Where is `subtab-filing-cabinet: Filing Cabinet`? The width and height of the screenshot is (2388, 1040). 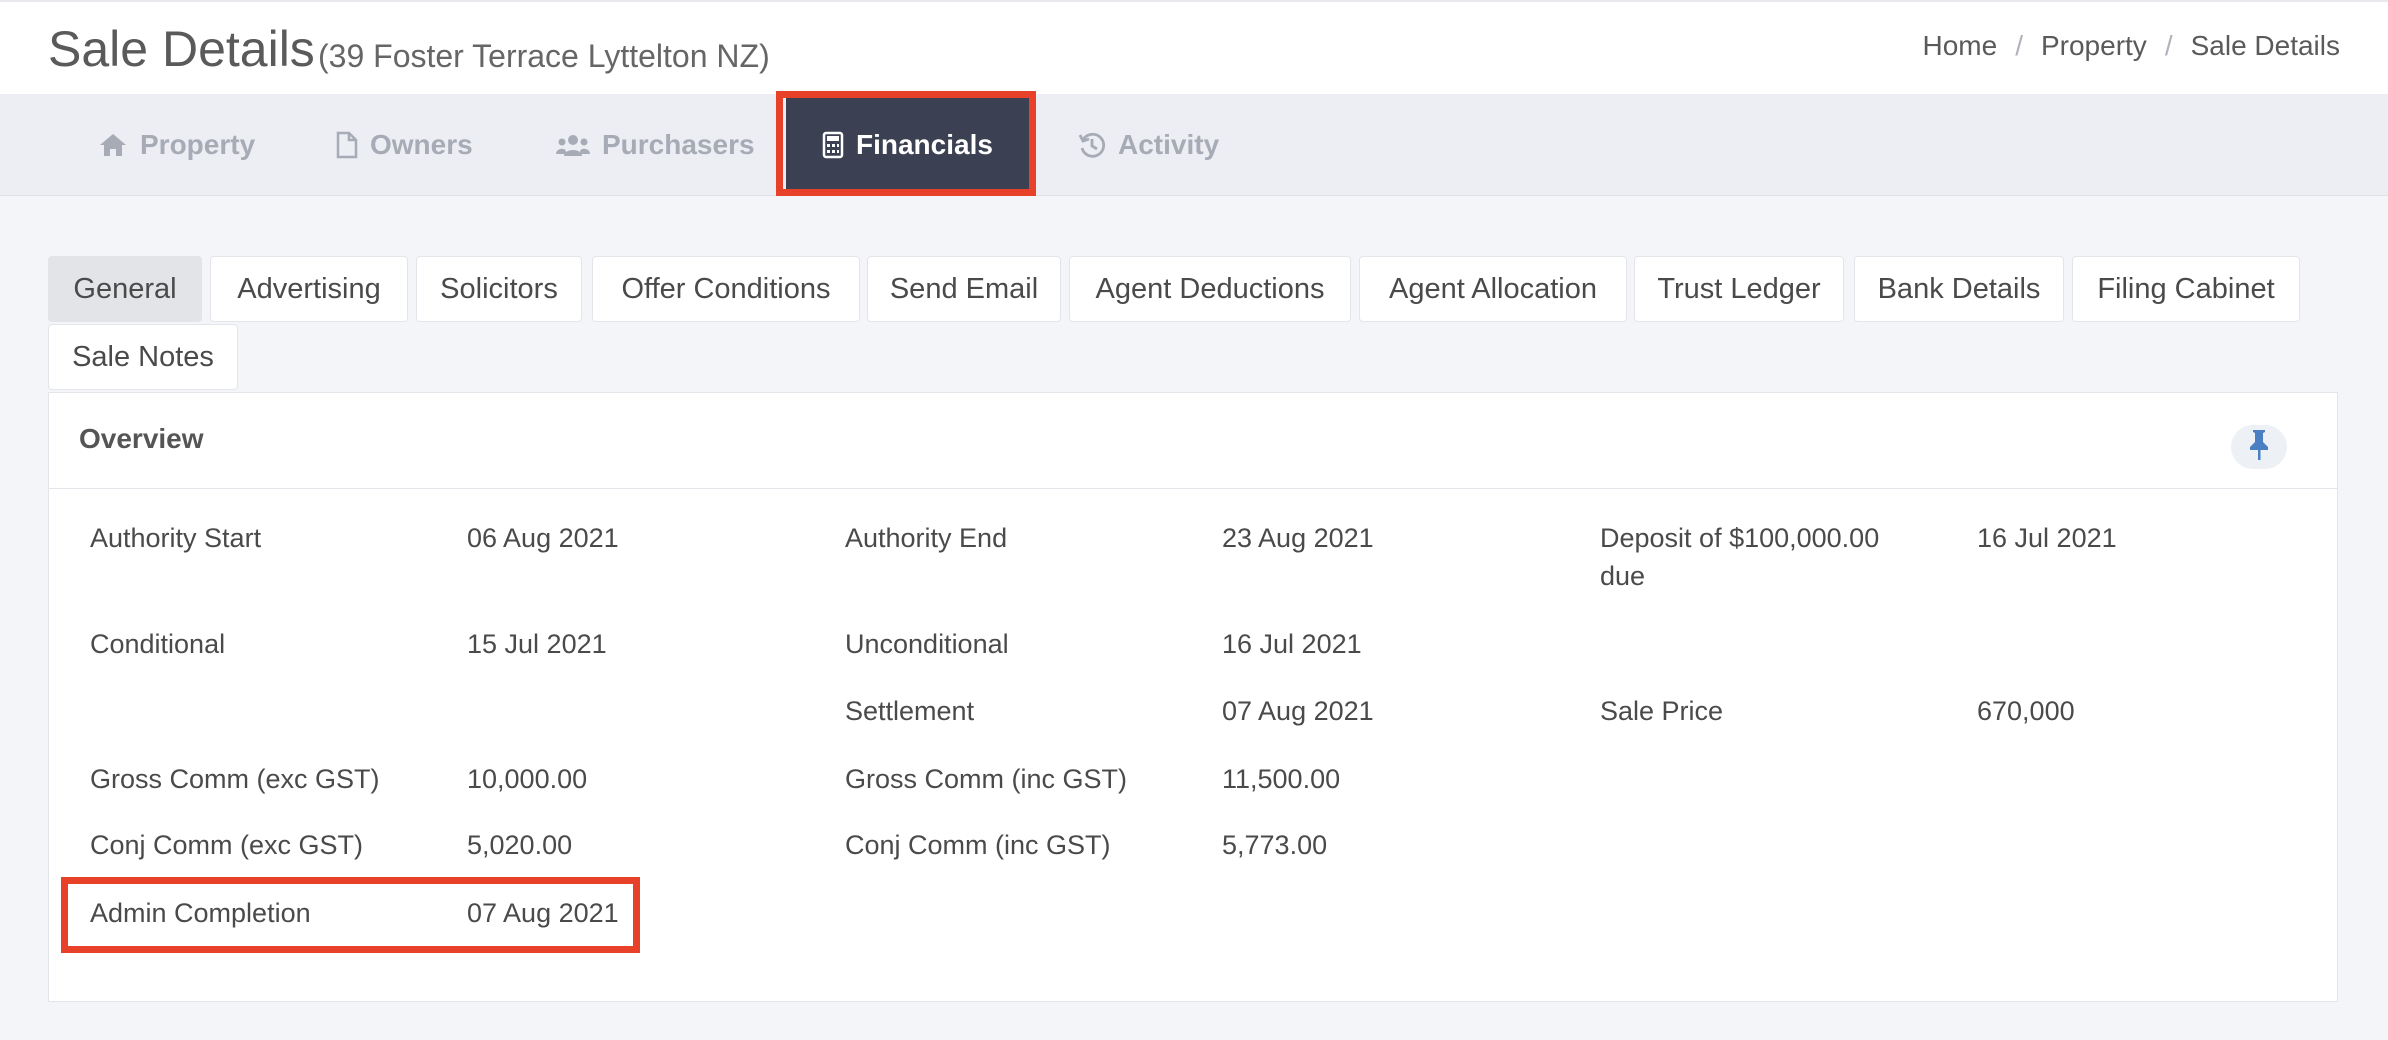
subtab-filing-cabinet: Filing Cabinet is located at coordinates (2186, 289).